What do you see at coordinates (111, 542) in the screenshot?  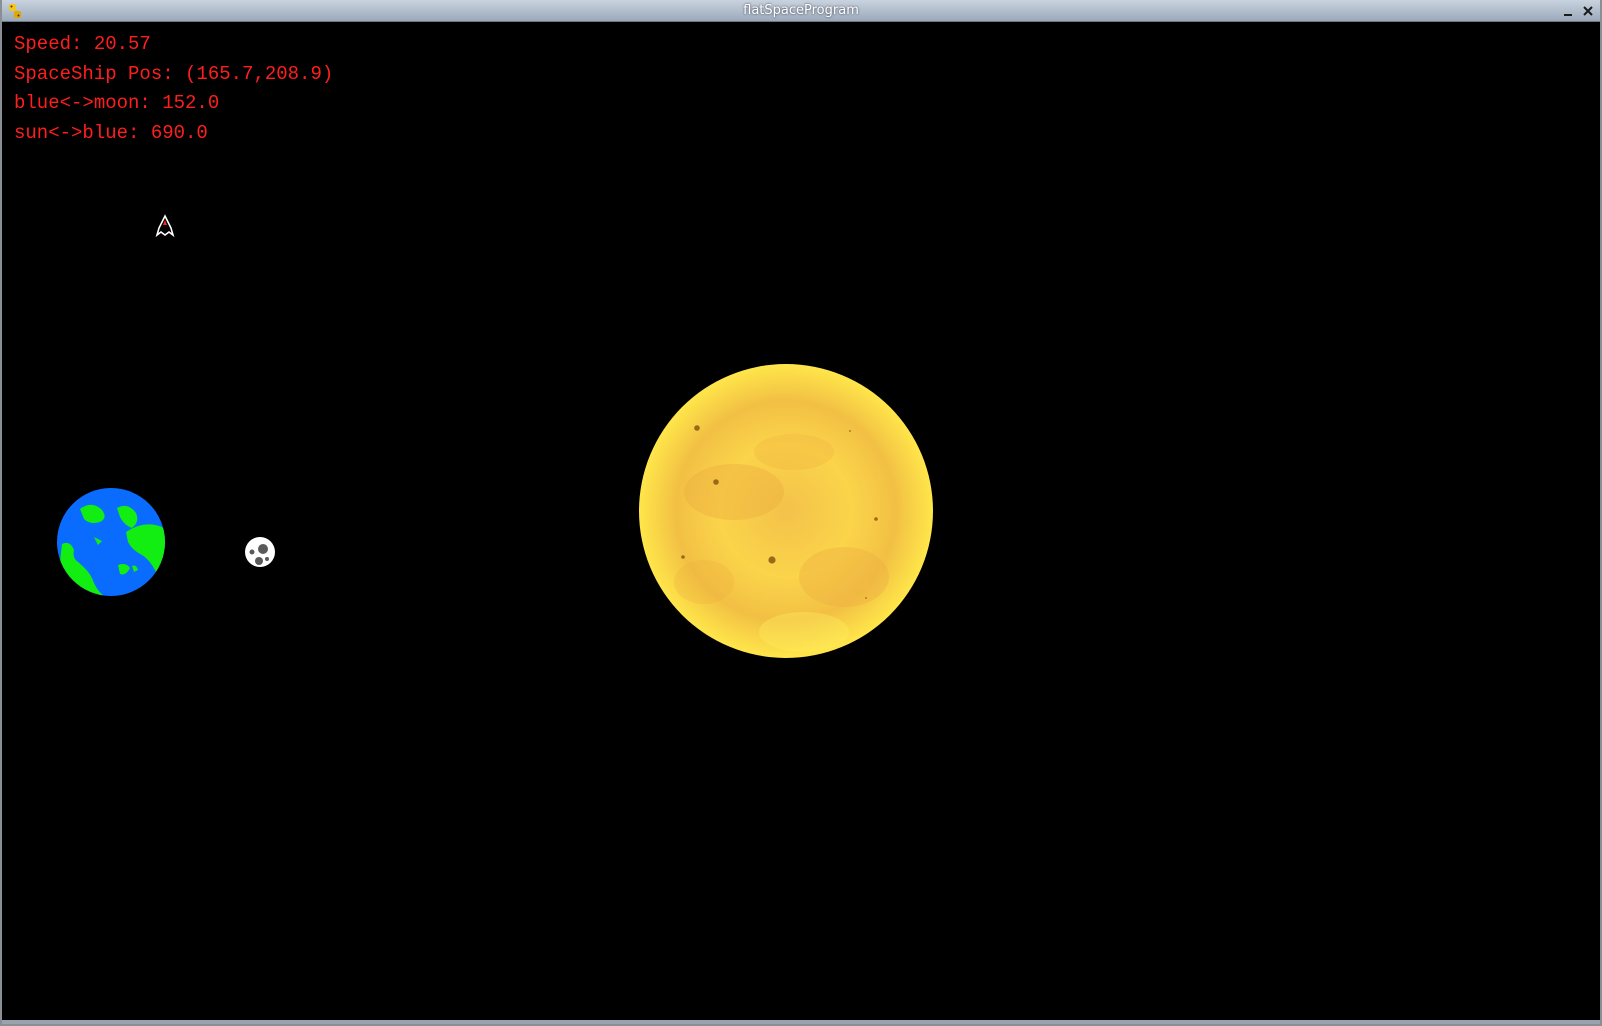 I see `blue-planet` at bounding box center [111, 542].